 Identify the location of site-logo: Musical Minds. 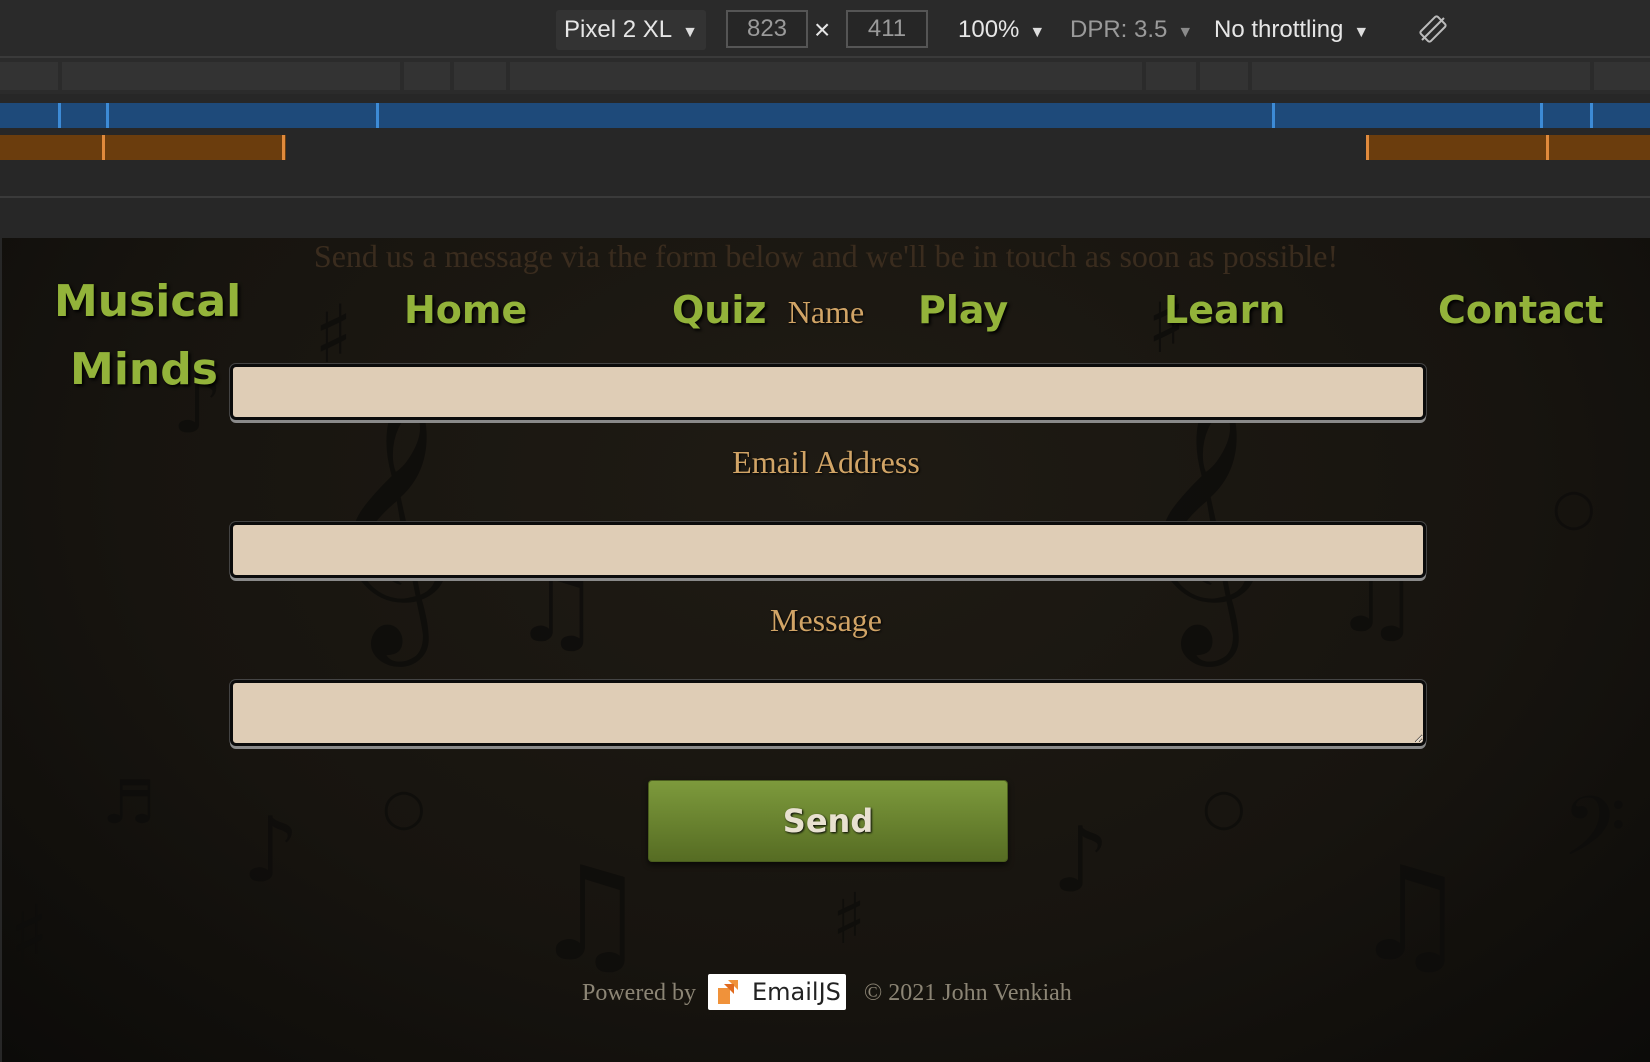
(147, 336).